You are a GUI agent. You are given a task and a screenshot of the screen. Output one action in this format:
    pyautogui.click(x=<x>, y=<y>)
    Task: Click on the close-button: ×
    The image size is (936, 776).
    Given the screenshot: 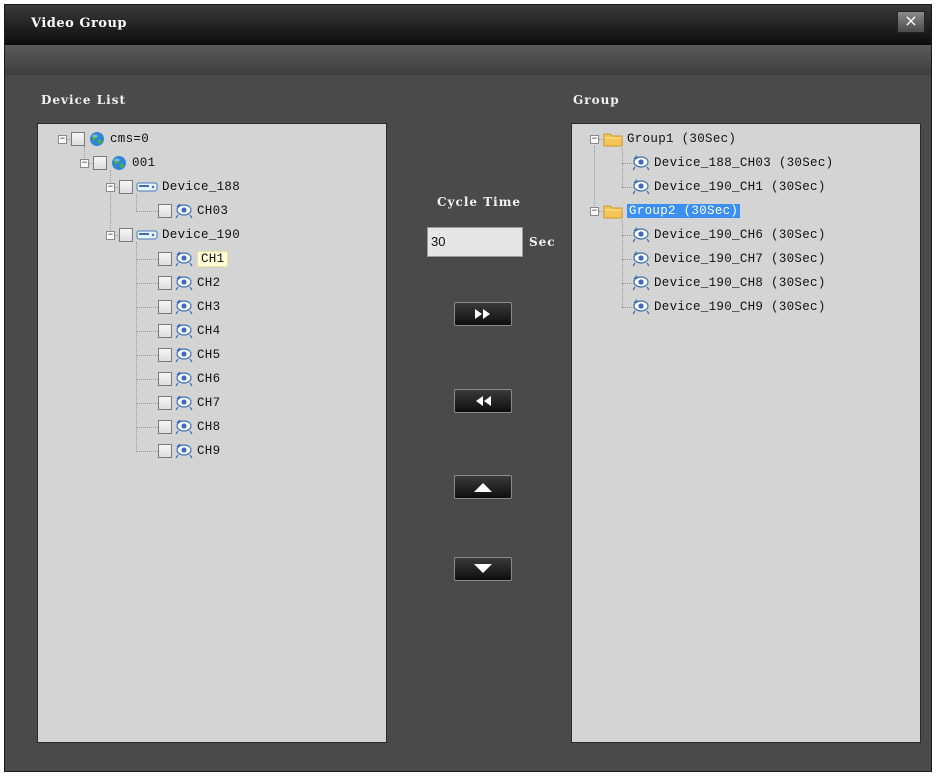 What is the action you would take?
    pyautogui.click(x=911, y=22)
    